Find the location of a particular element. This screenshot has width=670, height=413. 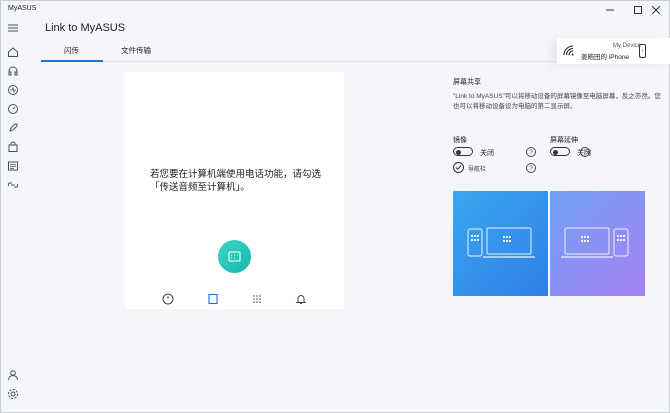

sidebar-item-store is located at coordinates (13, 147).